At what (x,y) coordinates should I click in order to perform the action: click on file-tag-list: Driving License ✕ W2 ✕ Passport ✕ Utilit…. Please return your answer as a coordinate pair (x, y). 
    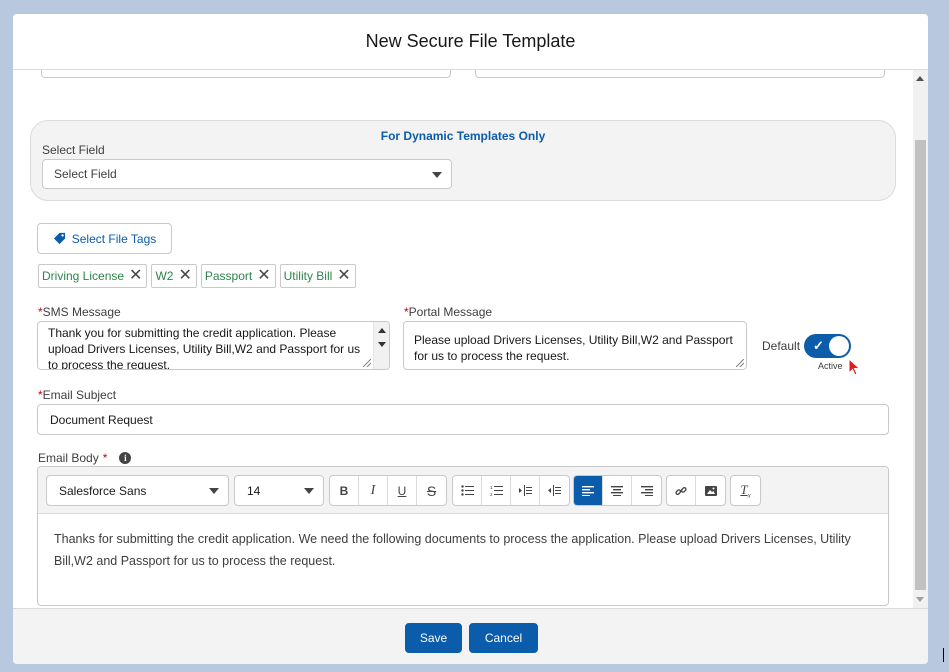
    Looking at the image, I should click on (197, 276).